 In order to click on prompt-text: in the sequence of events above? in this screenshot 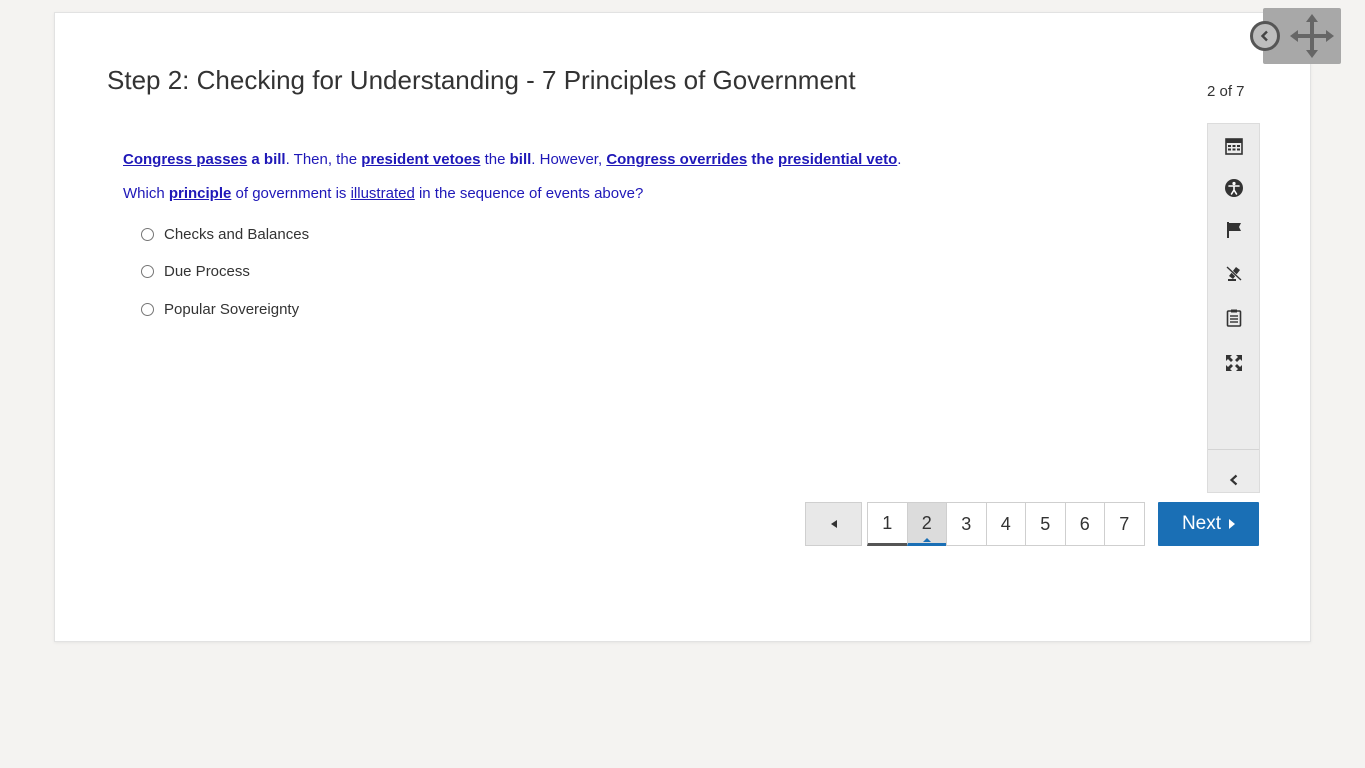, I will do `click(529, 193)`.